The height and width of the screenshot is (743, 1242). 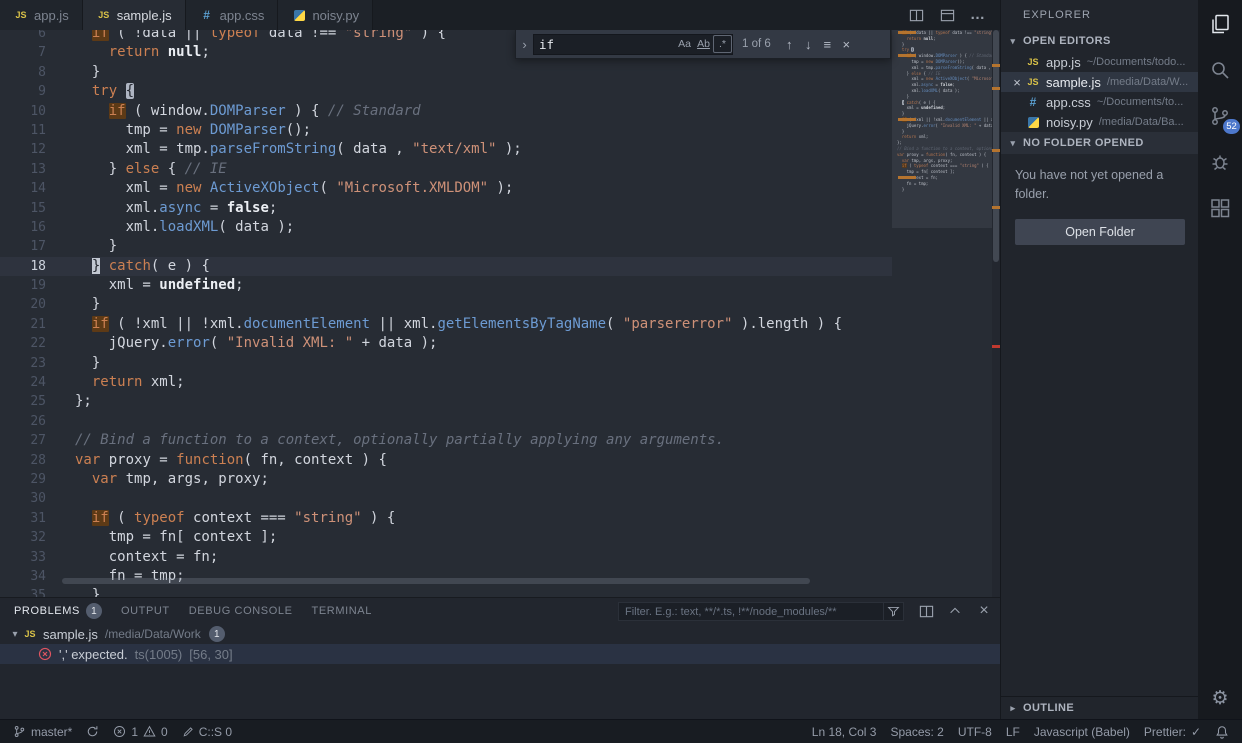 I want to click on code-line-20: 20 }, so click(x=446, y=304).